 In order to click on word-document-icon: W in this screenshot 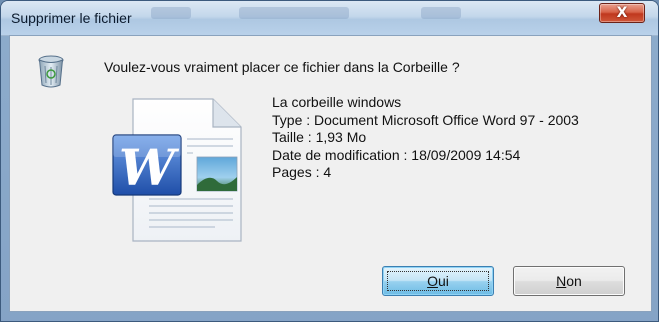, I will do `click(177, 170)`.